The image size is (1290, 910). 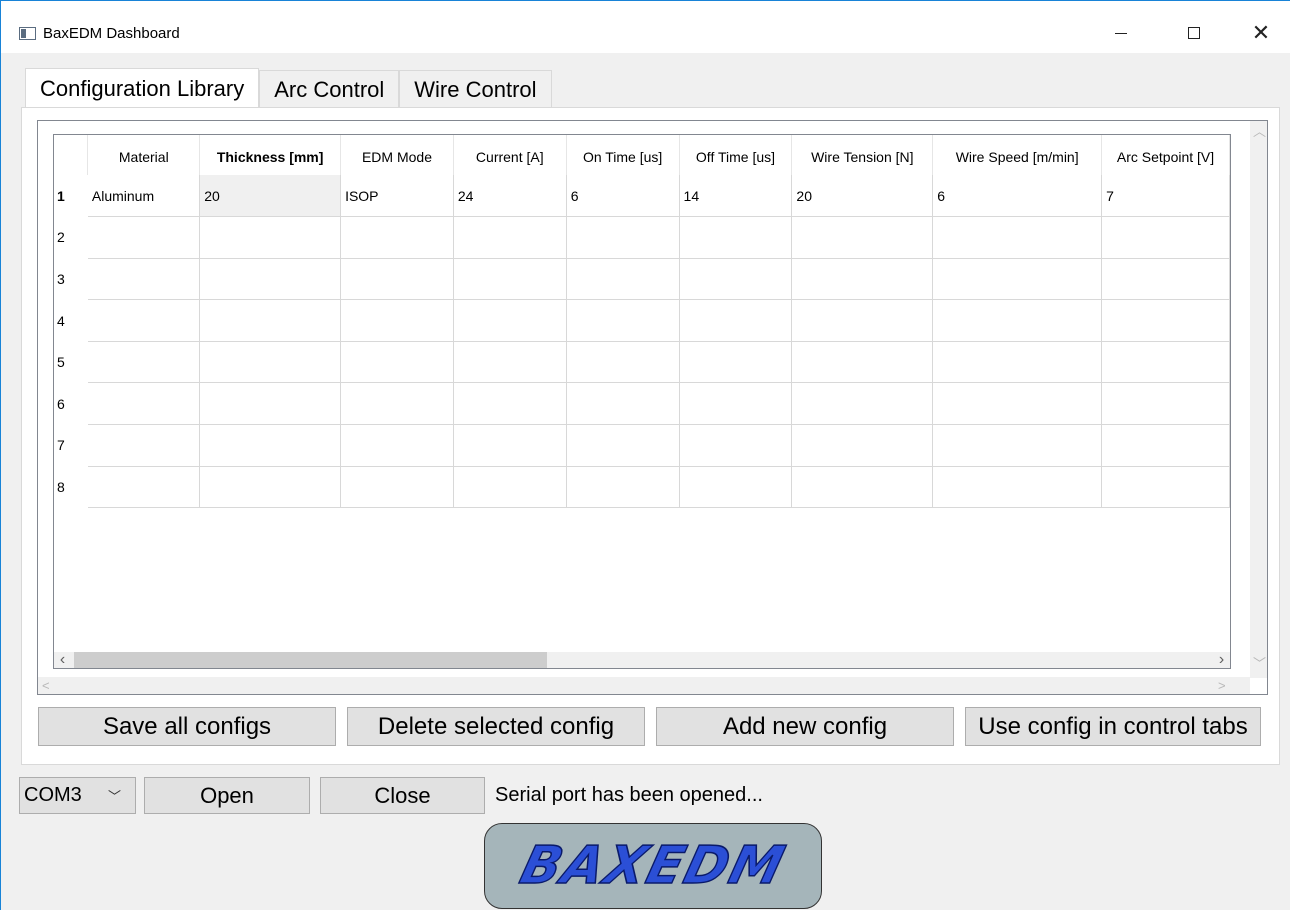 I want to click on close-button: ✕, so click(x=1261, y=33).